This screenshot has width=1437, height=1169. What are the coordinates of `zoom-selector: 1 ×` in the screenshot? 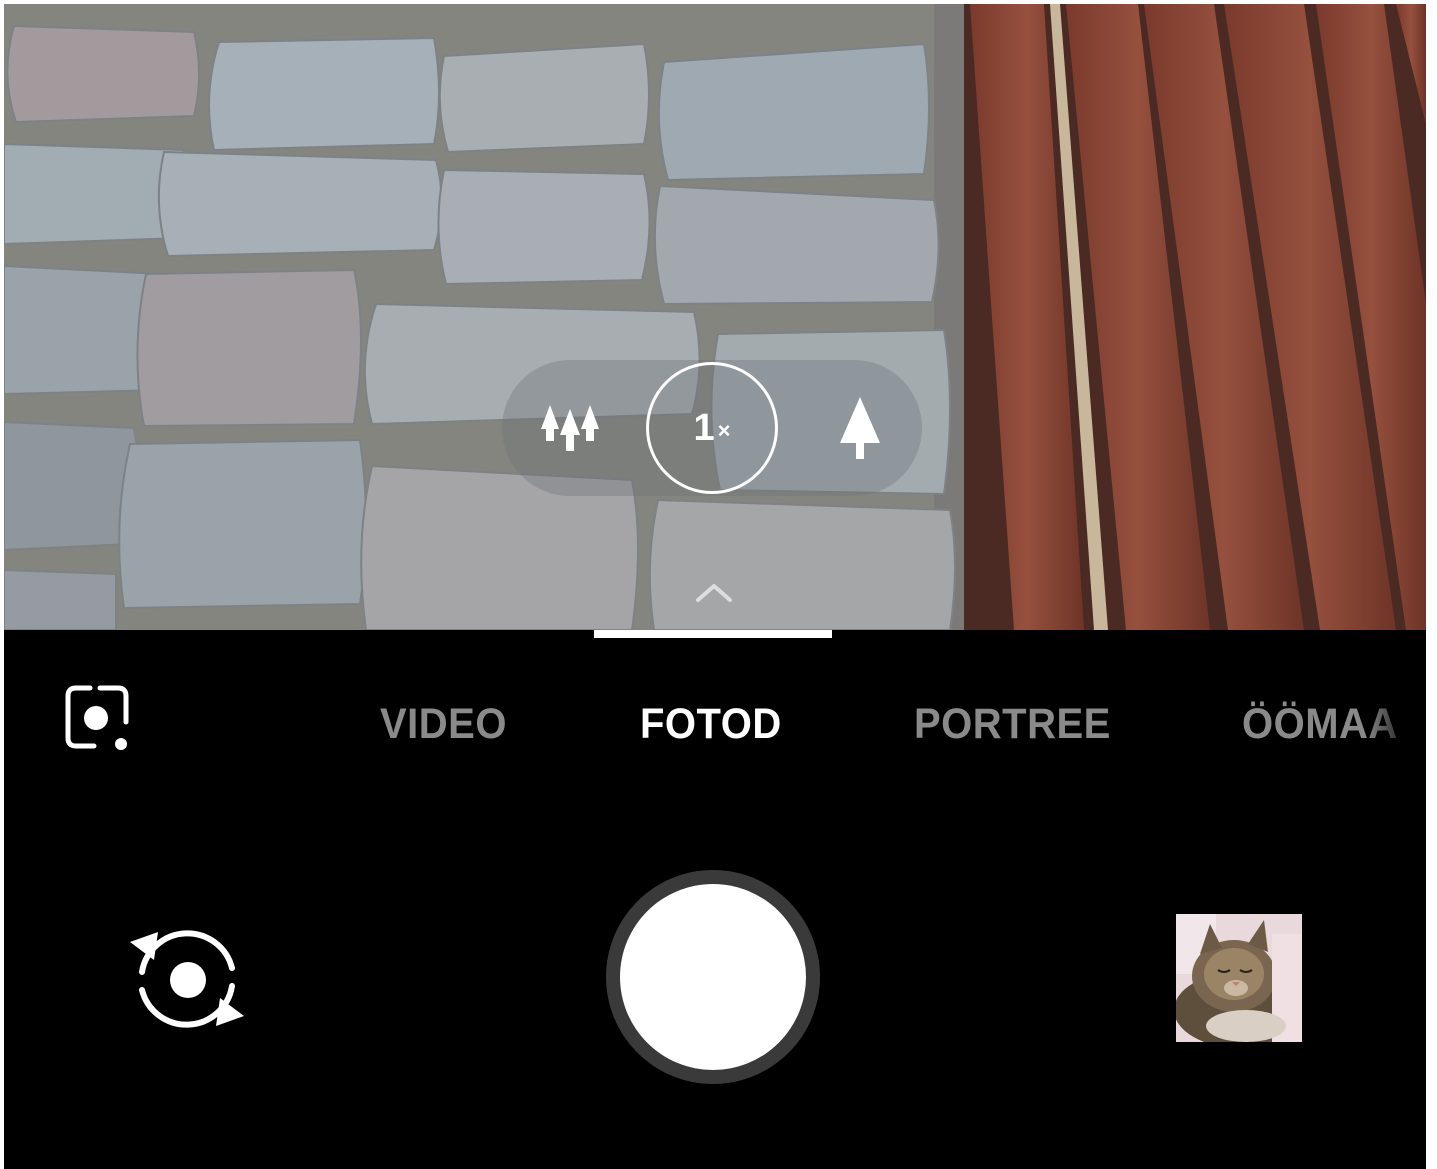 It's located at (712, 428).